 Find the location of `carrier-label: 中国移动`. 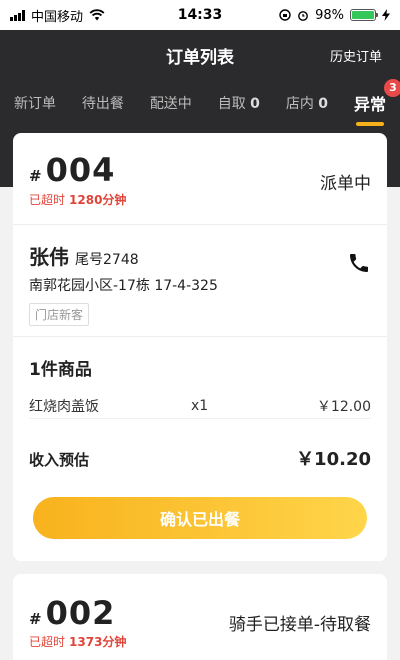

carrier-label: 中国移动 is located at coordinates (57, 17).